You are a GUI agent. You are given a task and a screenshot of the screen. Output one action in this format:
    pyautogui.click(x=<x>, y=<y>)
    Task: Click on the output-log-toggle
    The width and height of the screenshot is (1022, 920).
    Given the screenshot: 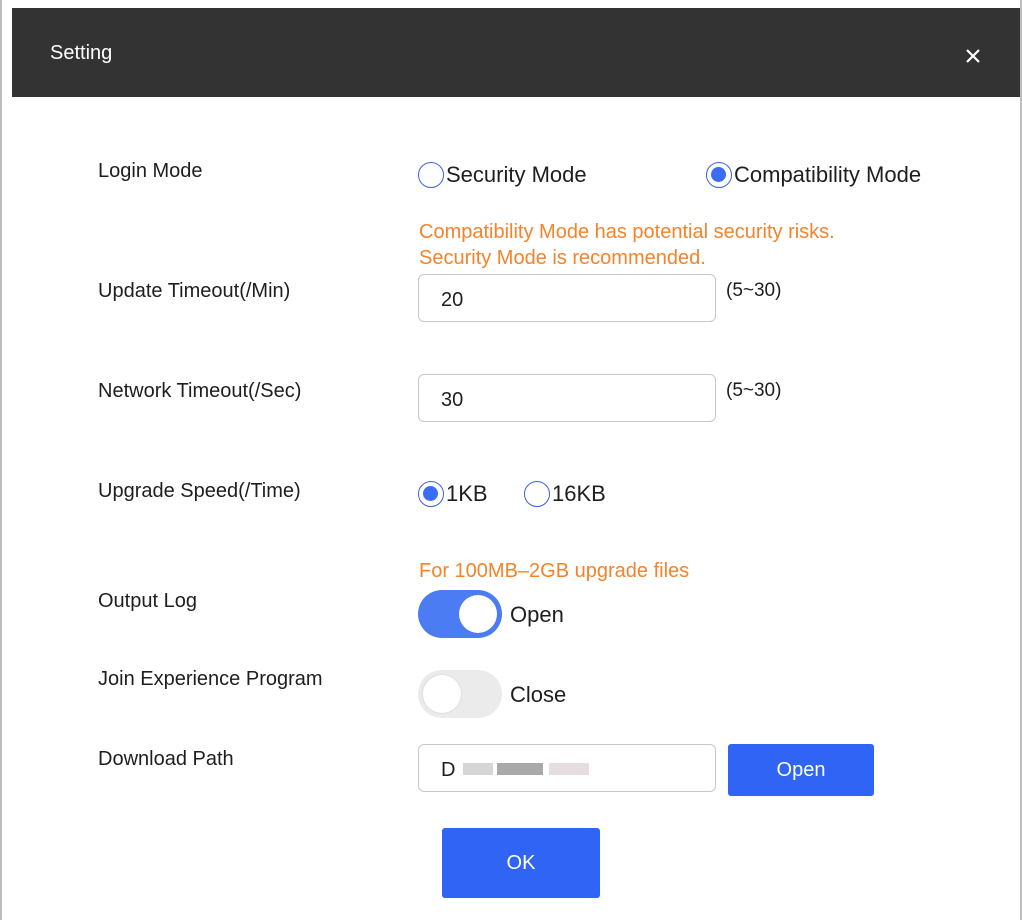 What is the action you would take?
    pyautogui.click(x=460, y=614)
    